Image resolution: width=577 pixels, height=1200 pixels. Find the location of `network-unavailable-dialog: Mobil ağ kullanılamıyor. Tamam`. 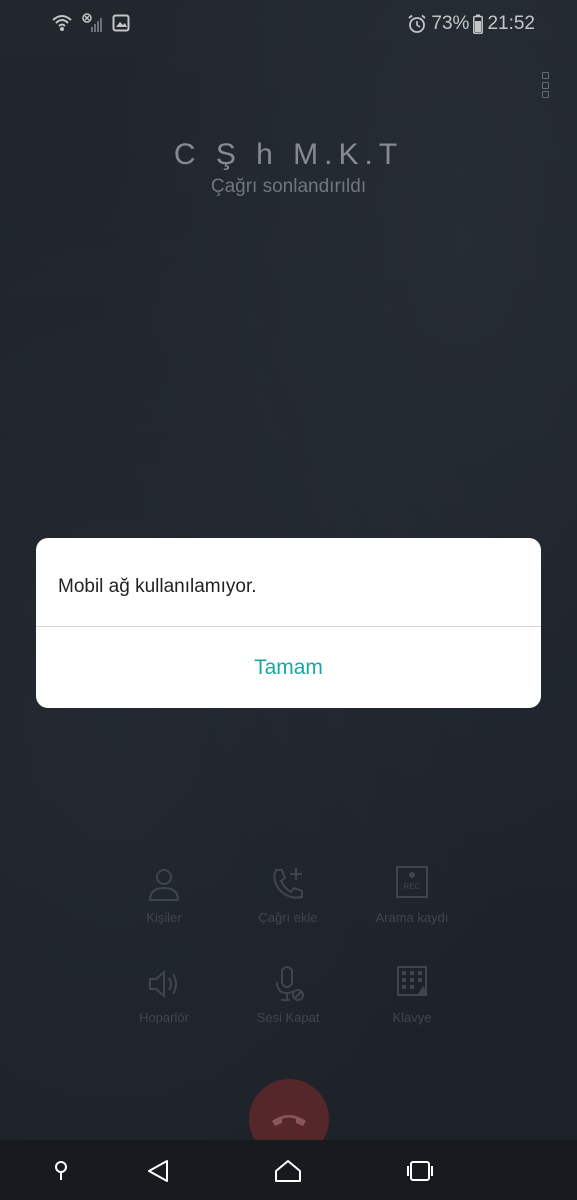

network-unavailable-dialog: Mobil ağ kullanılamıyor. Tamam is located at coordinates (288, 623).